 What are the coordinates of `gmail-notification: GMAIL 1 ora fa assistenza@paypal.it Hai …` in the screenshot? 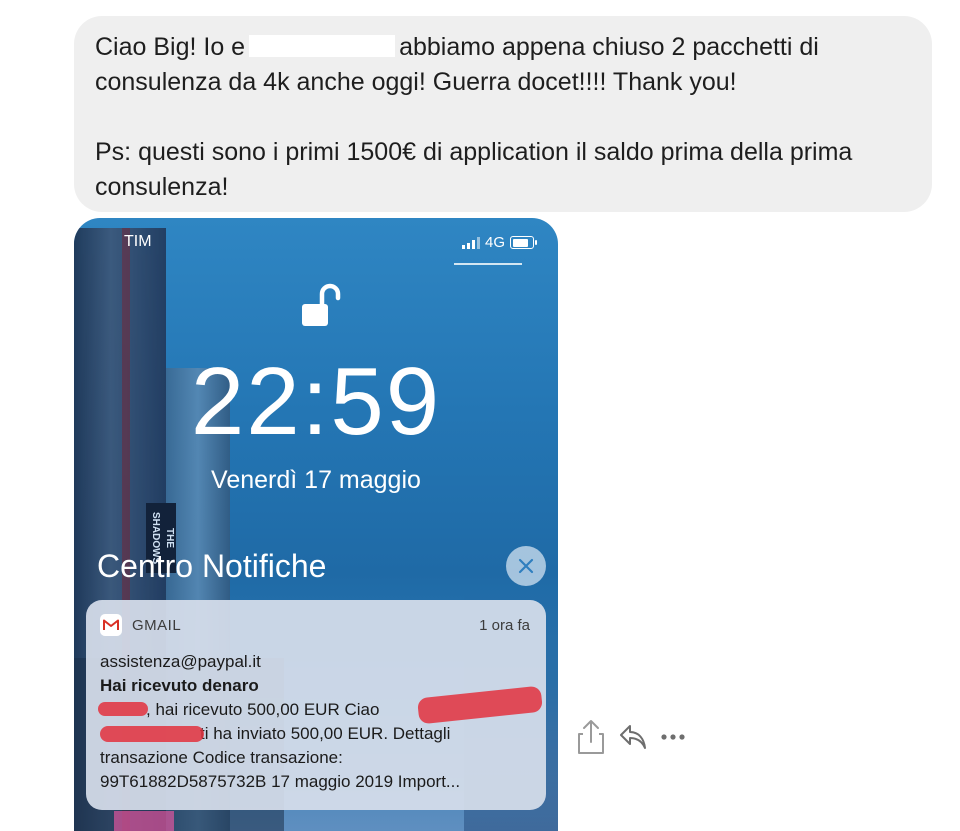 It's located at (316, 705).